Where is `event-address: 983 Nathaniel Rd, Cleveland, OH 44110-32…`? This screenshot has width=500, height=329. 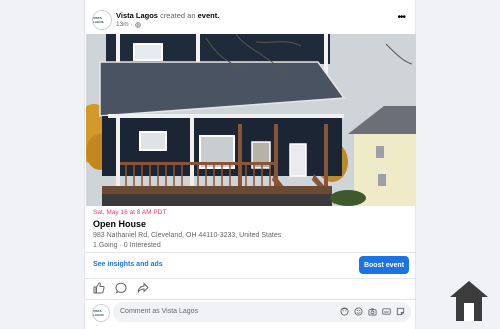
event-address: 983 Nathaniel Rd, Cleveland, OH 44110-32… is located at coordinates (187, 235).